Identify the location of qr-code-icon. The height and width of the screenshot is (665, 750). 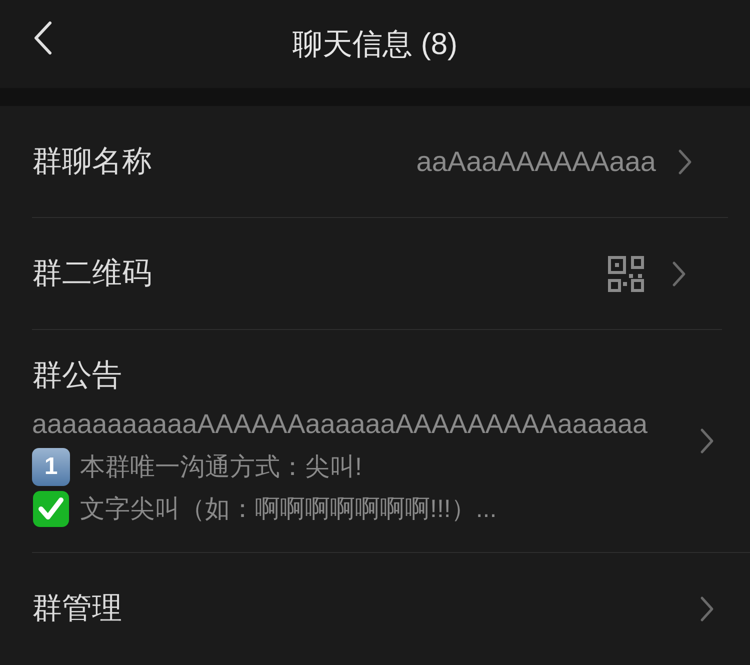
(626, 274).